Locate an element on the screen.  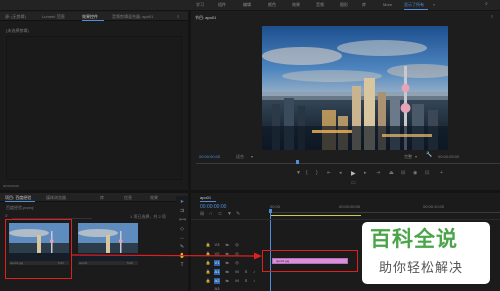
watermark: 百科全说 助你轻松解决 is located at coordinates (426, 253).